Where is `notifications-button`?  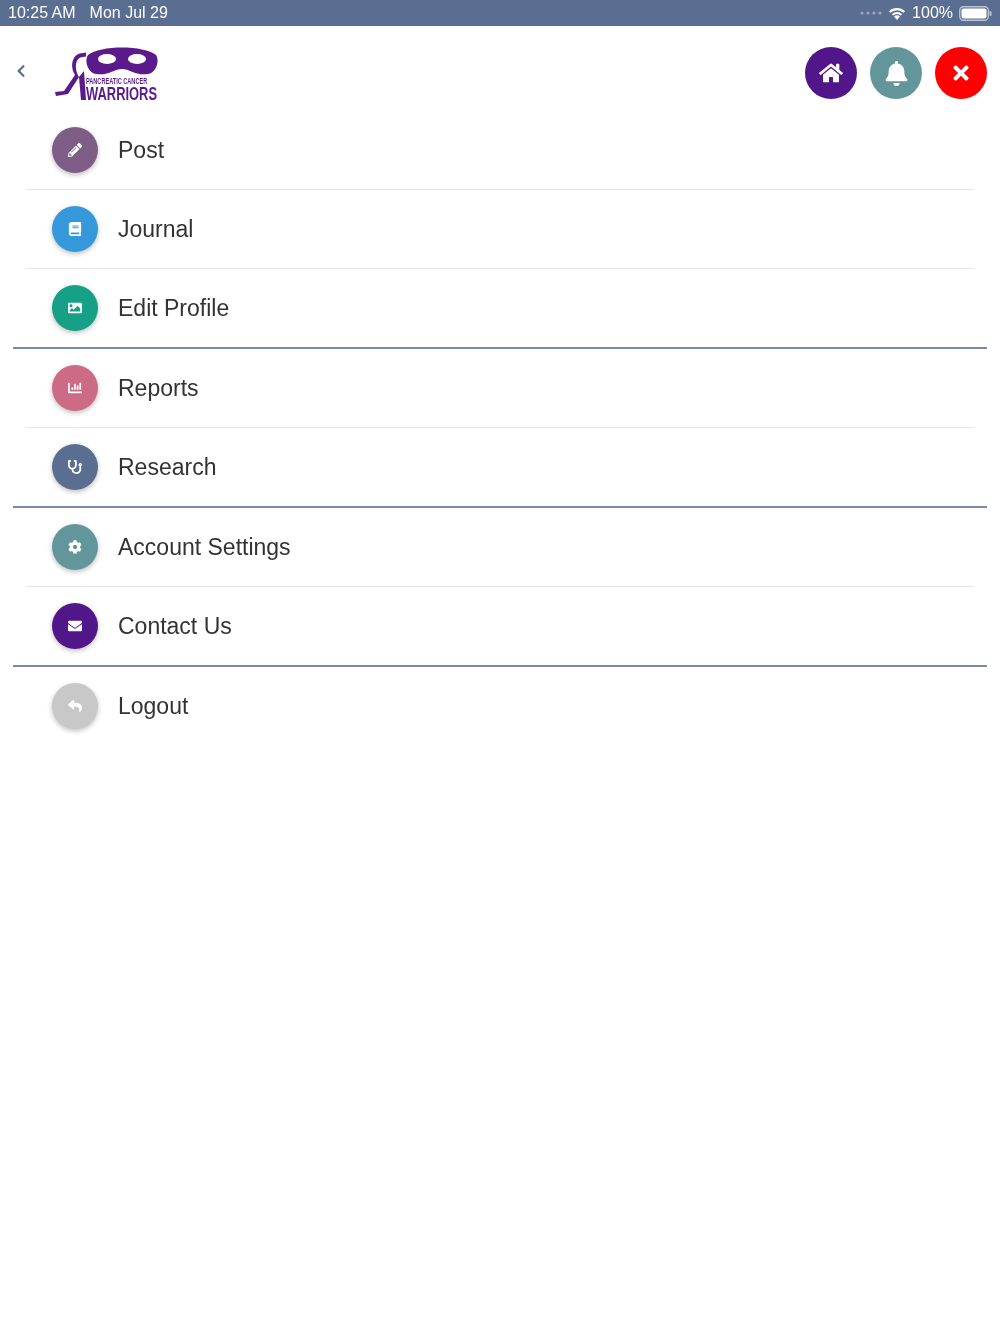 notifications-button is located at coordinates (896, 73).